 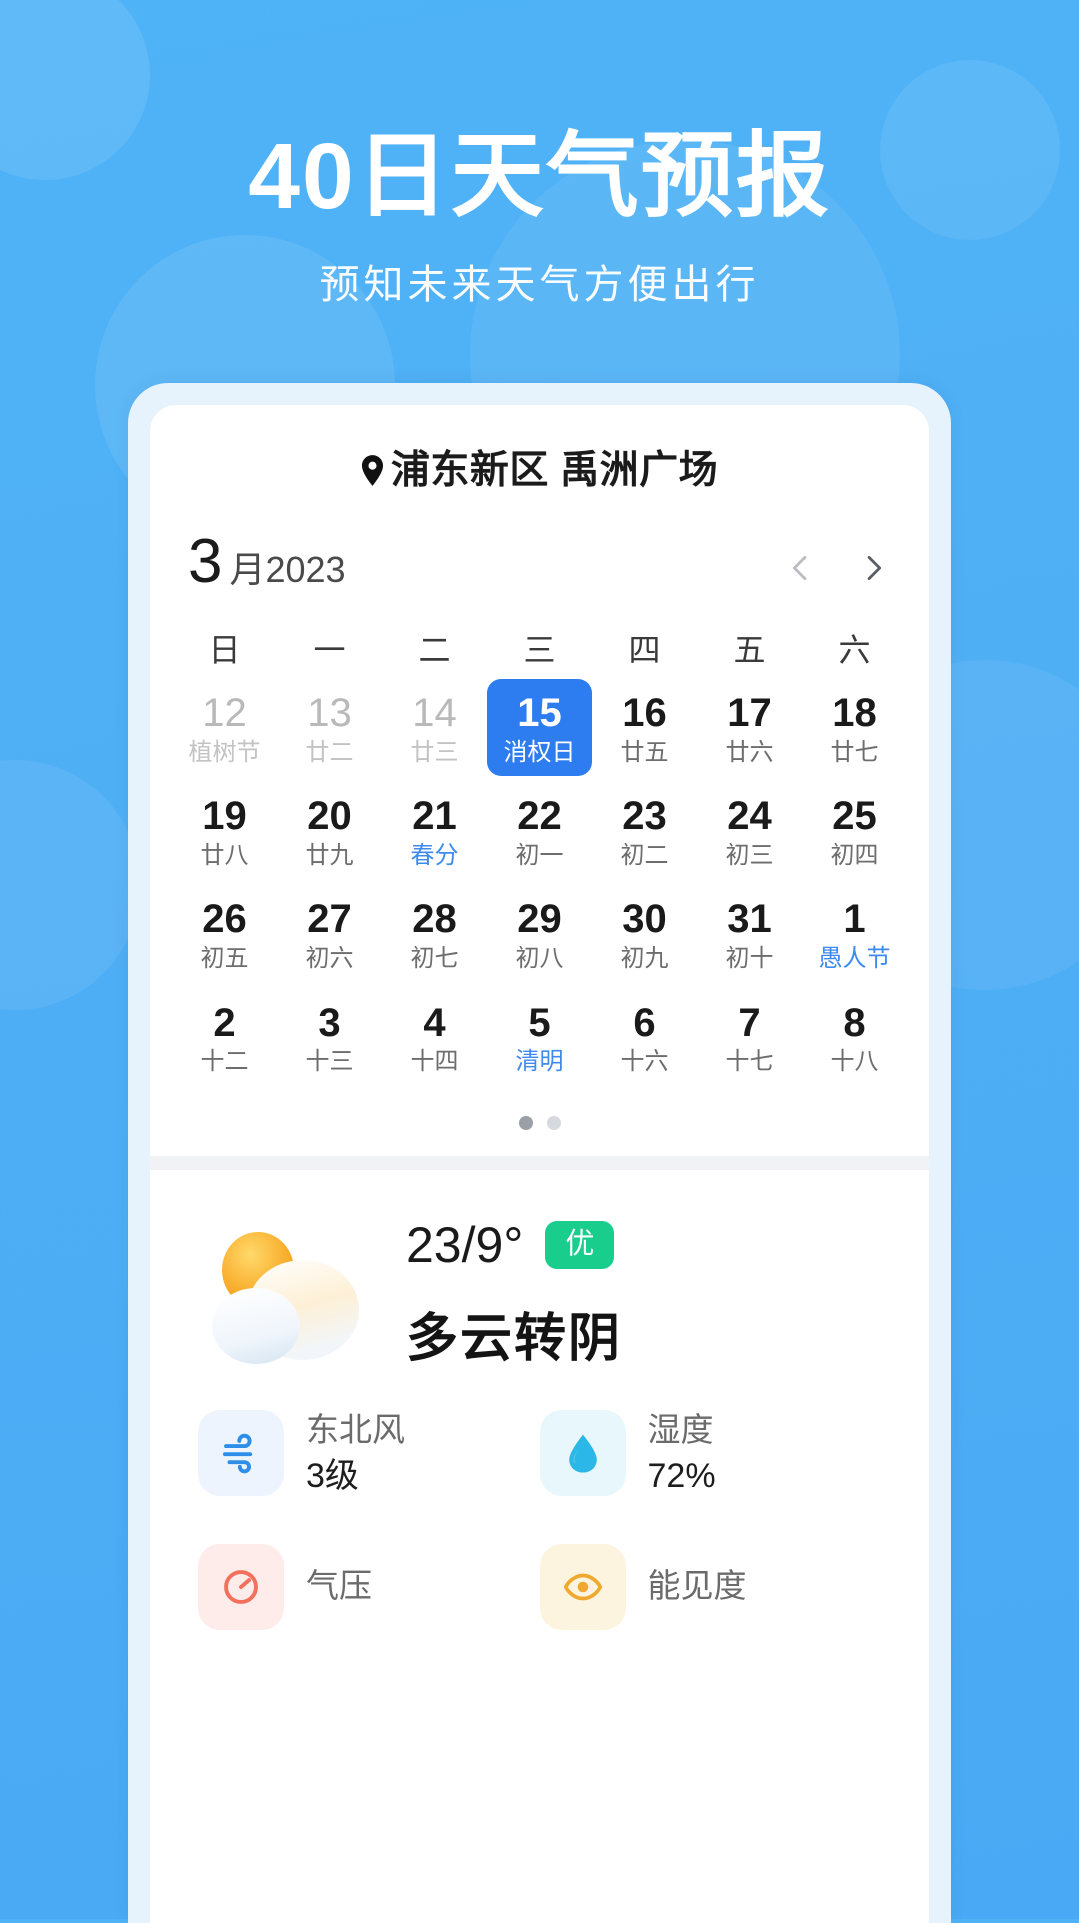 I want to click on weather-summary: 23/9° 优 多云转阴, so click(x=539, y=1275).